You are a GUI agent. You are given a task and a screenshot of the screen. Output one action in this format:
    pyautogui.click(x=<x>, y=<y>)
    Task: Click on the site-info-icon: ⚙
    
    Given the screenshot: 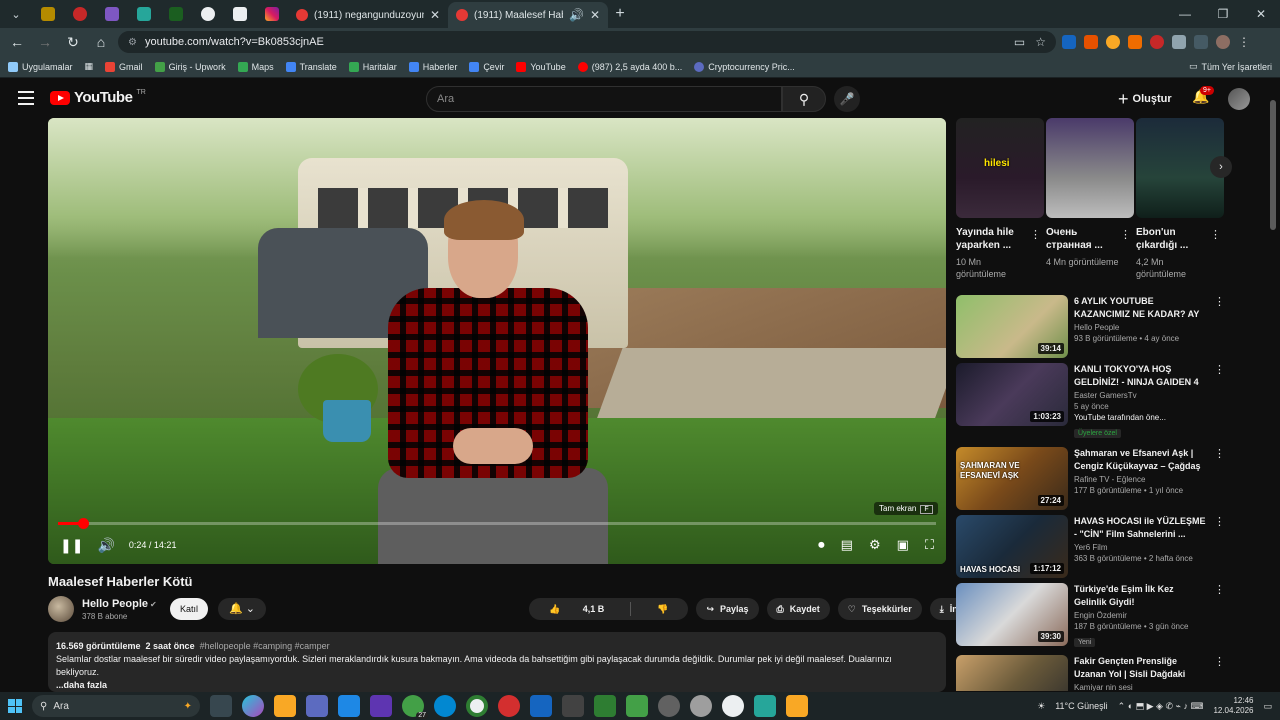 What is the action you would take?
    pyautogui.click(x=132, y=42)
    